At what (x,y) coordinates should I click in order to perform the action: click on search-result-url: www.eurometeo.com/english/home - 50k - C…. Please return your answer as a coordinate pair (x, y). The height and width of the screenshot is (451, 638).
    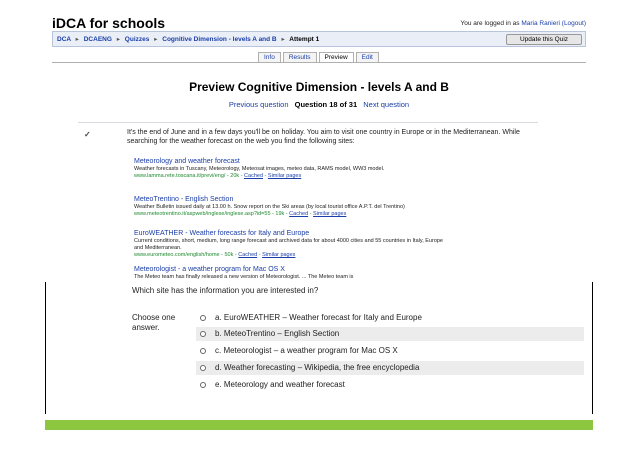
    Looking at the image, I should click on (215, 255).